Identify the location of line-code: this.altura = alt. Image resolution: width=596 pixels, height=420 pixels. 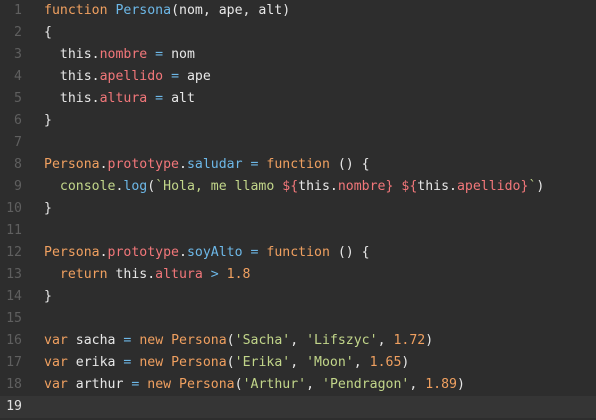
(119, 99).